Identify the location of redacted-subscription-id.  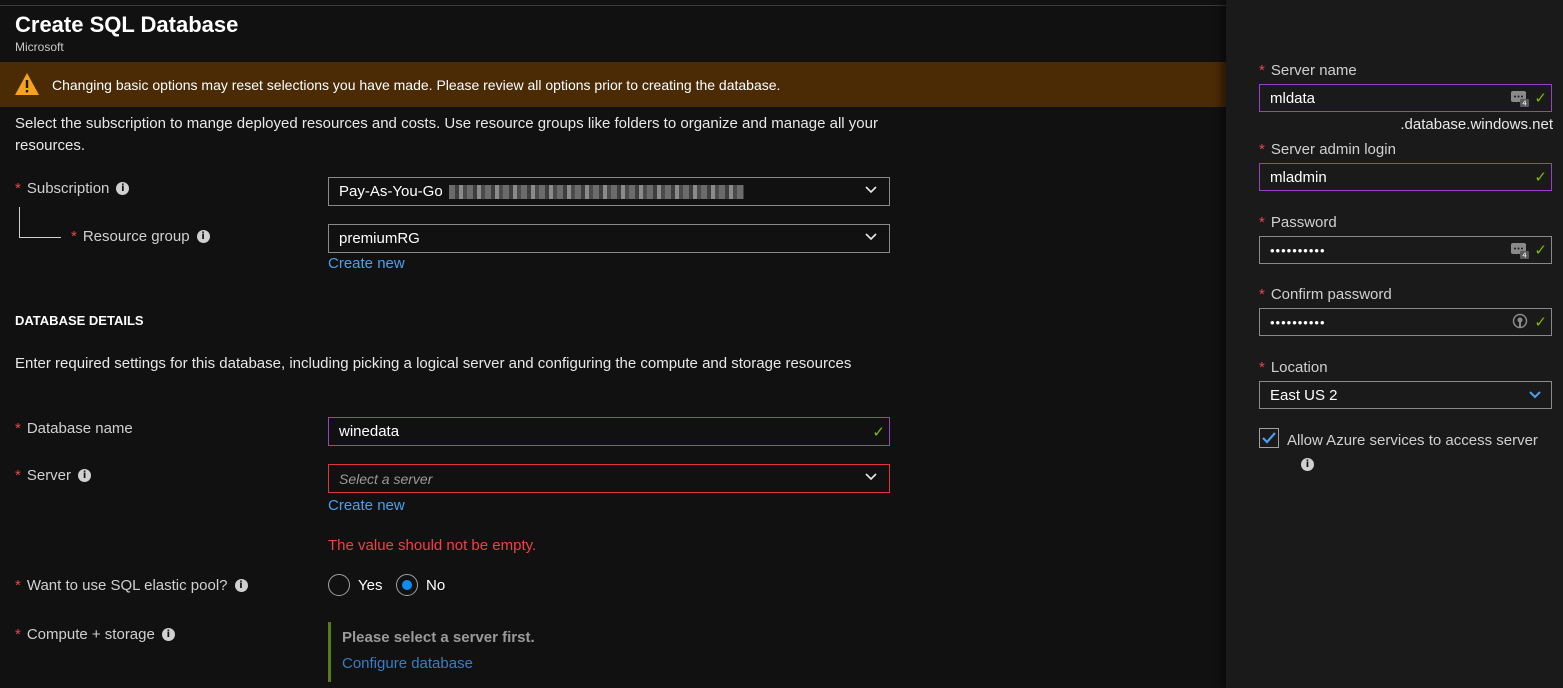
(596, 191).